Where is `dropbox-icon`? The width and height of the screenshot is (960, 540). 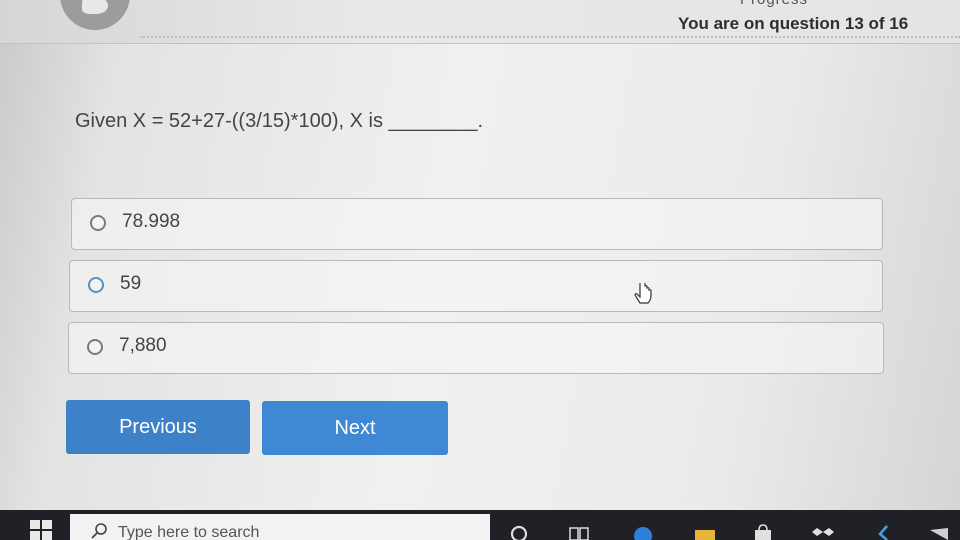
dropbox-icon is located at coordinates (823, 530).